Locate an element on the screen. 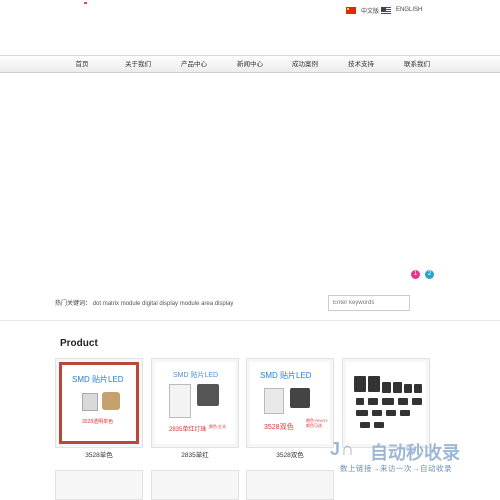 The width and height of the screenshot is (500, 500). product-card-label: 3528单色 is located at coordinates (99, 454).